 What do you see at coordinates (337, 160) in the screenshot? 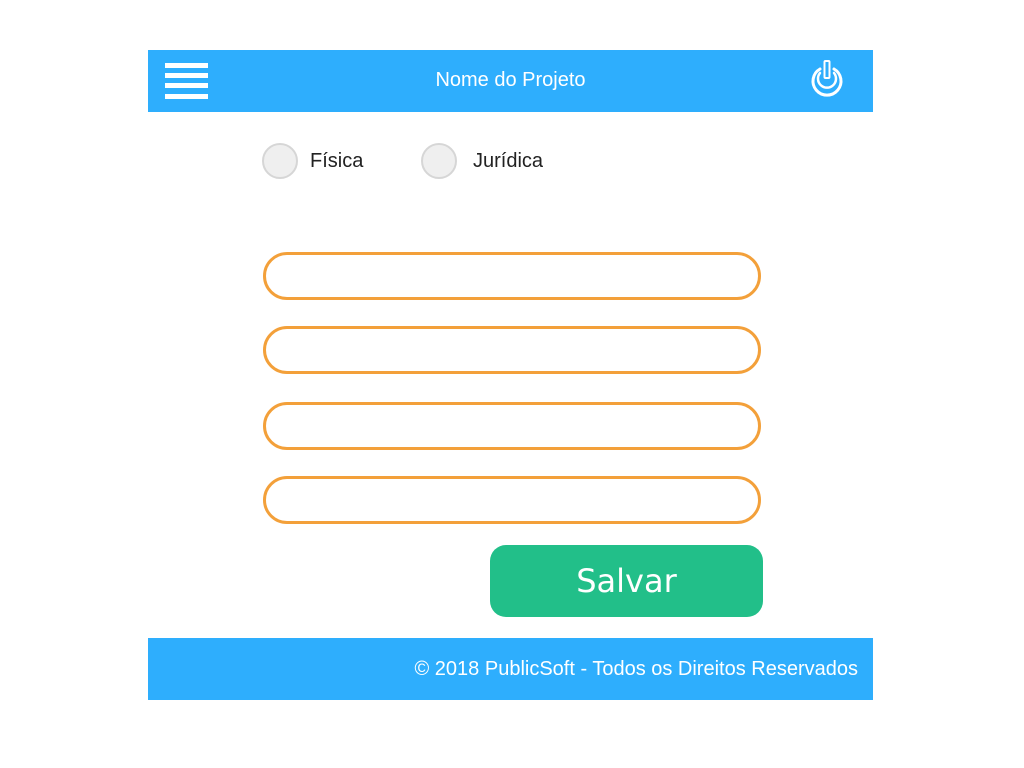
I see `radio-label-fisica: Física` at bounding box center [337, 160].